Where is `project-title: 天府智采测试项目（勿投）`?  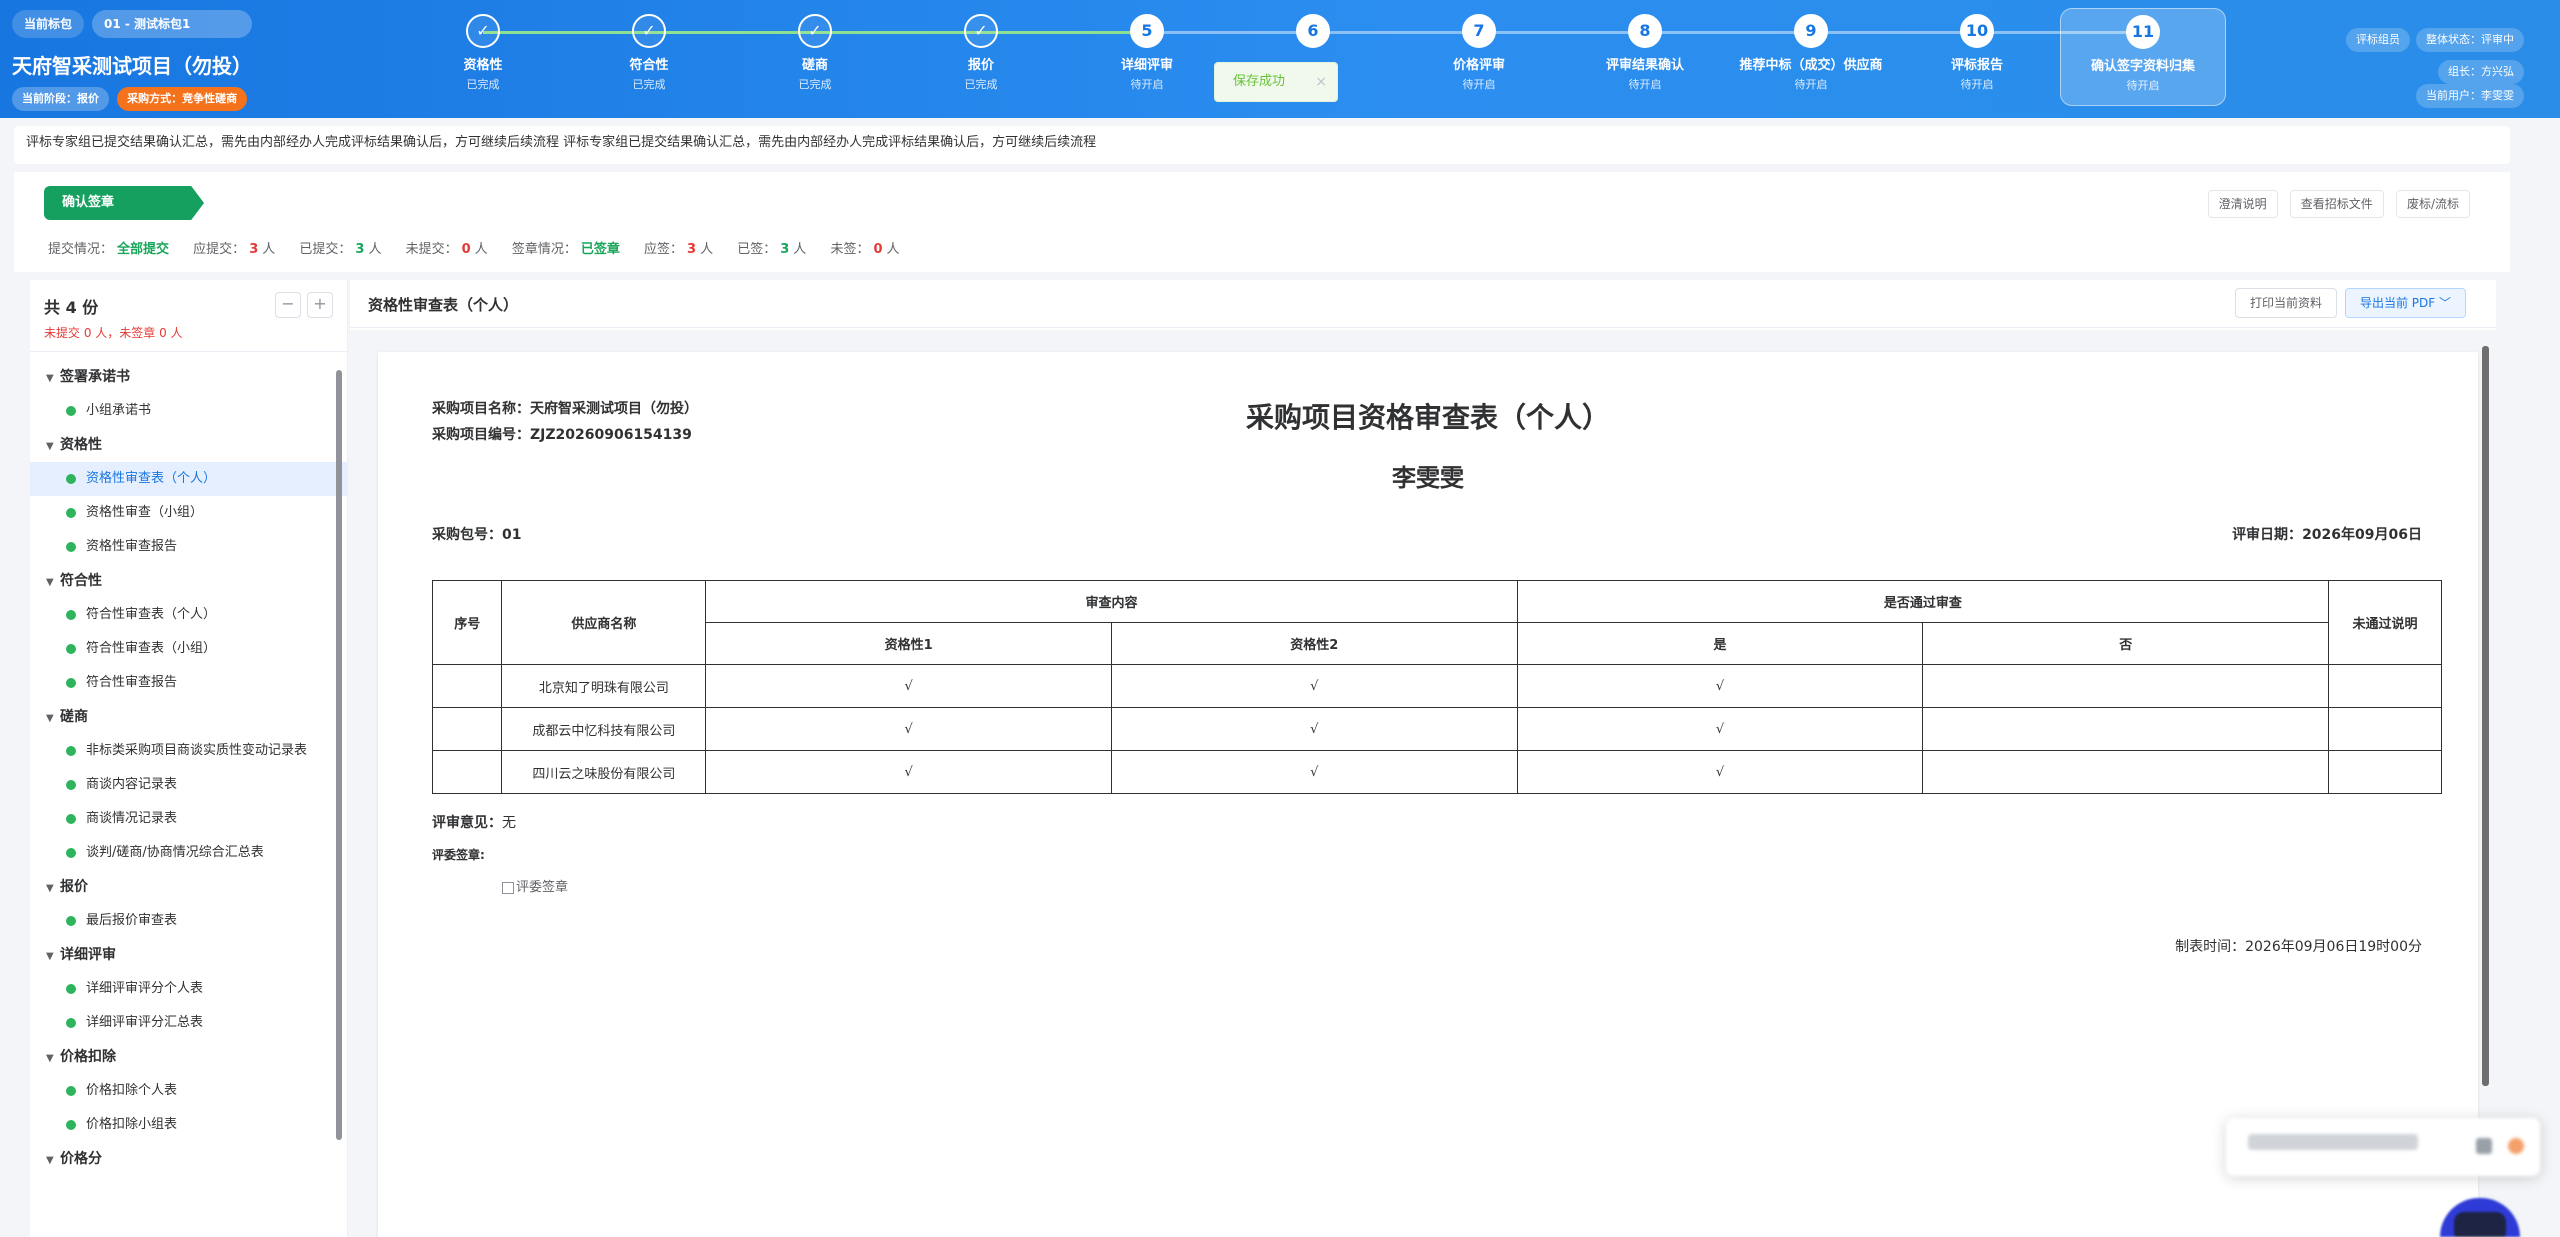 project-title: 天府智采测试项目（勿投） is located at coordinates (132, 66).